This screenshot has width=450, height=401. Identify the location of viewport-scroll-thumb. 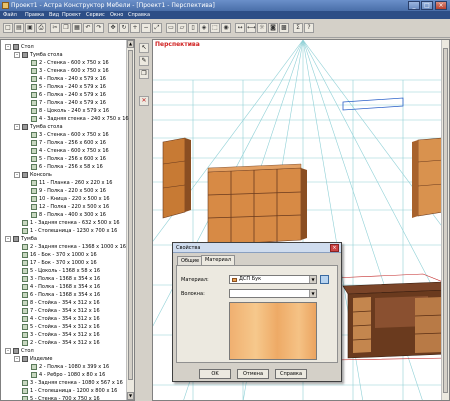
(445, 220).